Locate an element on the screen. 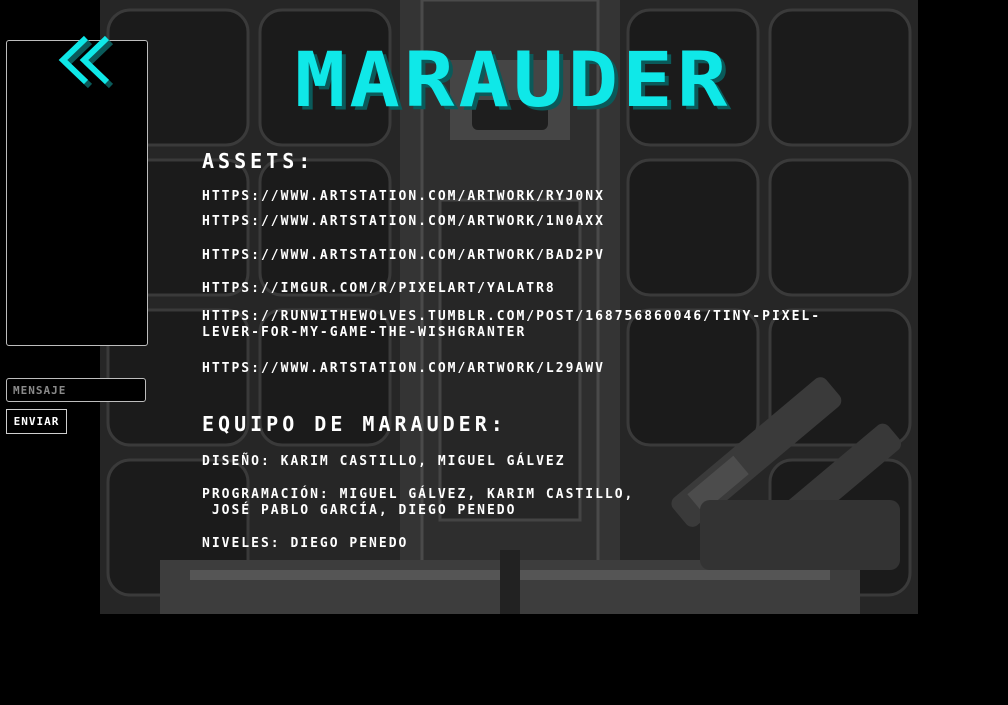 The image size is (1008, 705). asset-link-4: HTTPS://IMGUR.COM/R/PIXELART/YALATR8 is located at coordinates (522, 289).